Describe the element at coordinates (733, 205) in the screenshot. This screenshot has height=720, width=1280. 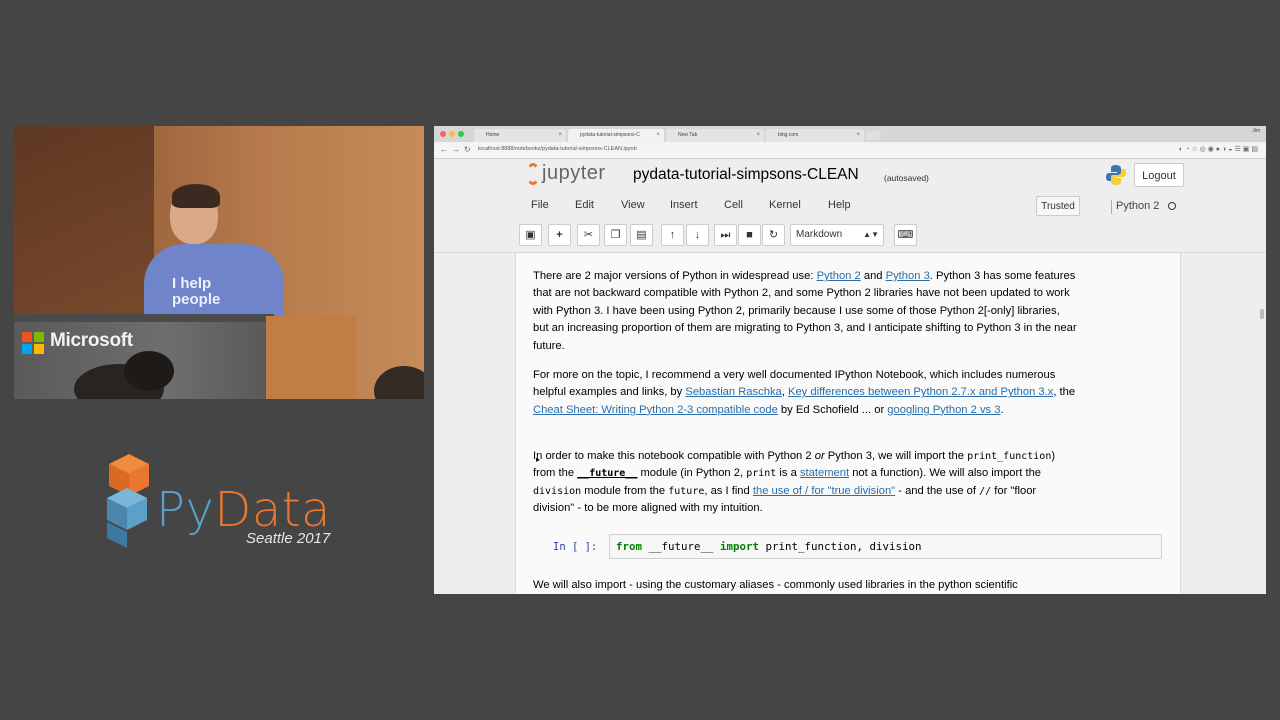
I see `menu-cell: Cell` at that location.